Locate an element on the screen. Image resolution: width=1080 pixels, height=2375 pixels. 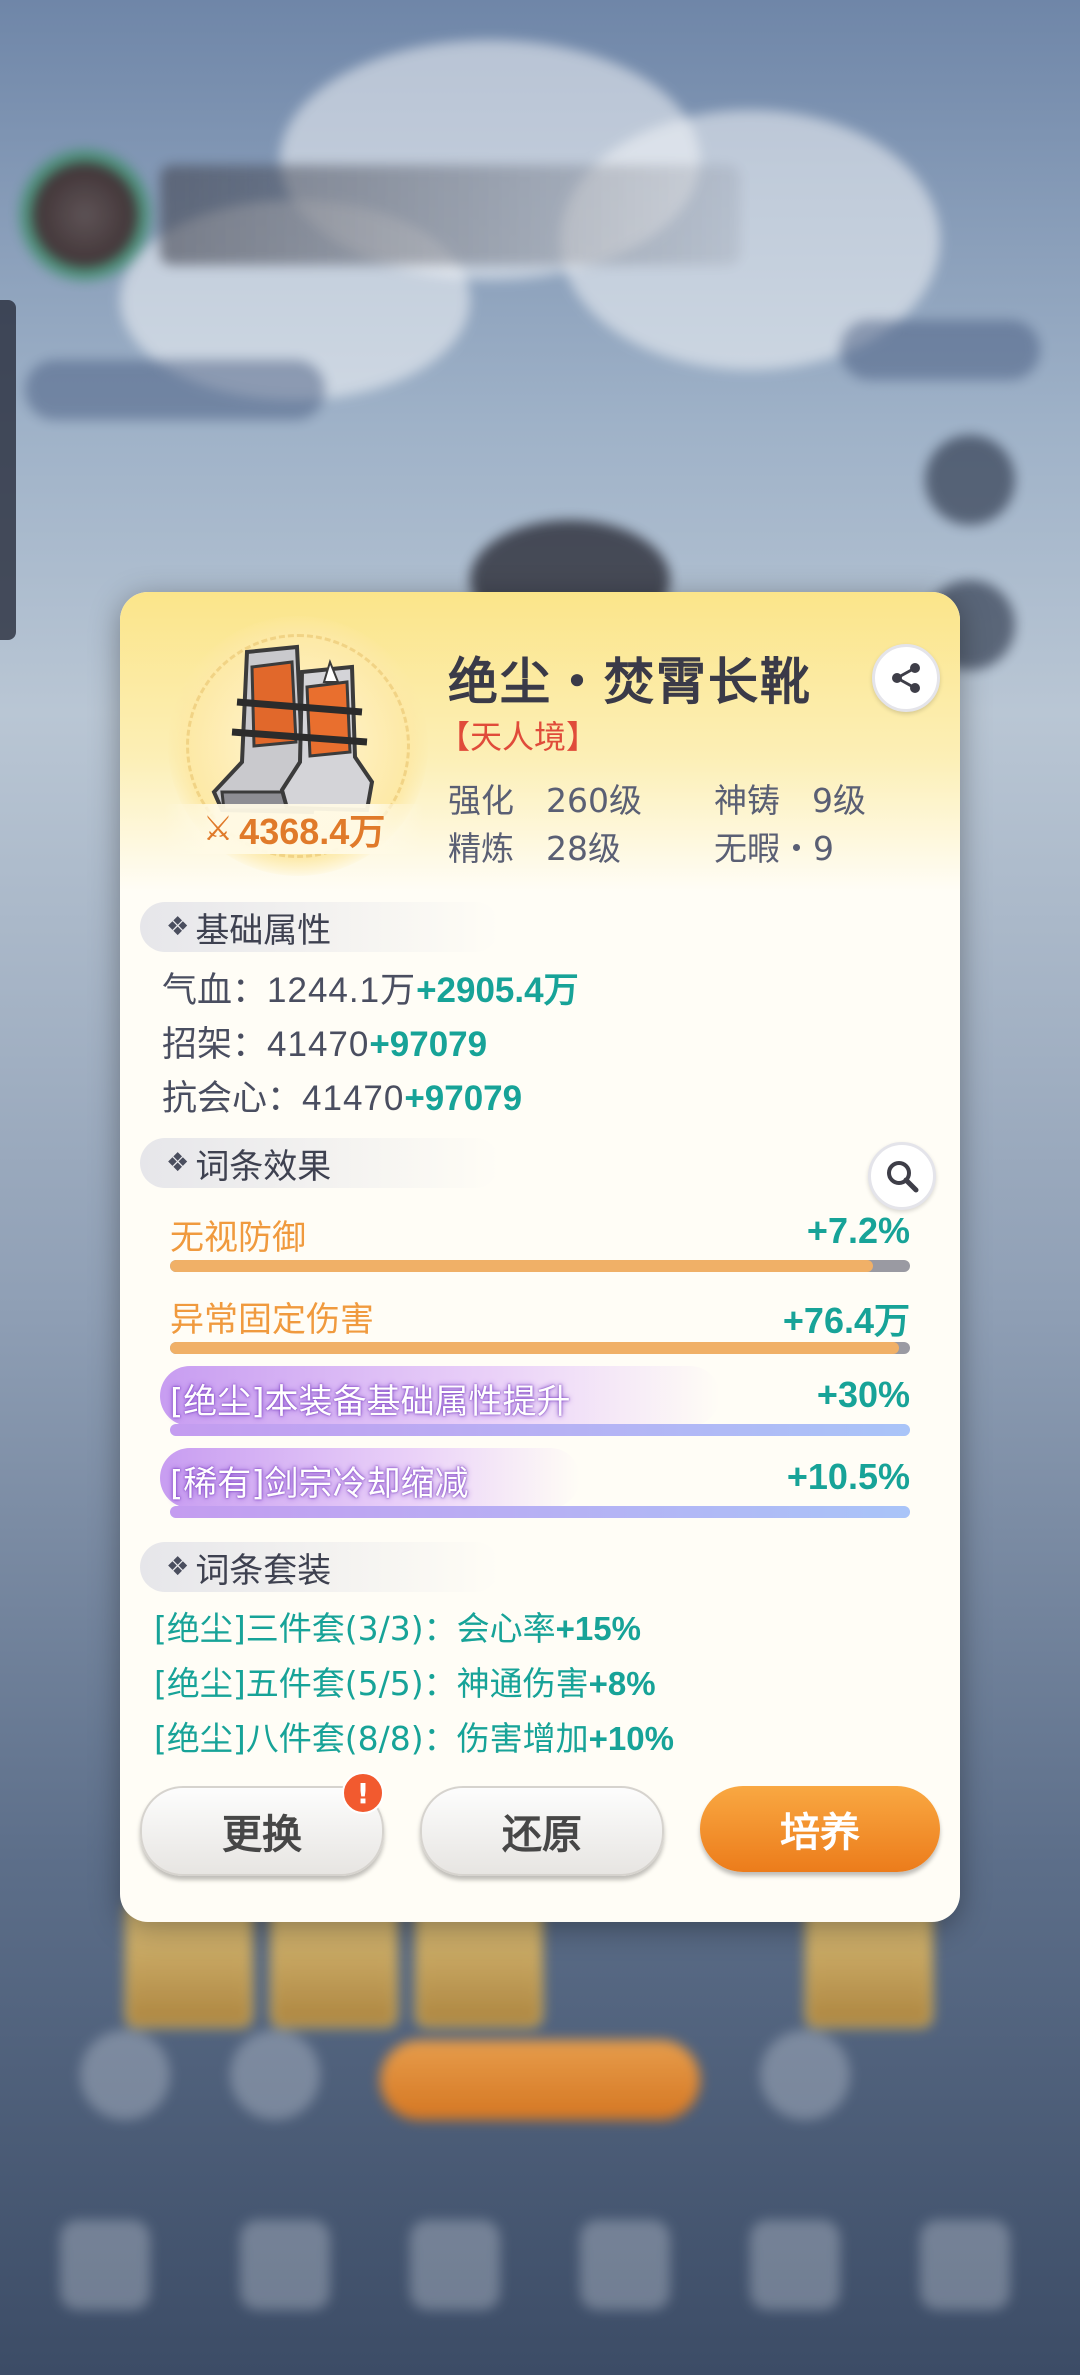
effect-row: [稀有]剑宗冷却缩减 +10.5% is located at coordinates (535, 1483).